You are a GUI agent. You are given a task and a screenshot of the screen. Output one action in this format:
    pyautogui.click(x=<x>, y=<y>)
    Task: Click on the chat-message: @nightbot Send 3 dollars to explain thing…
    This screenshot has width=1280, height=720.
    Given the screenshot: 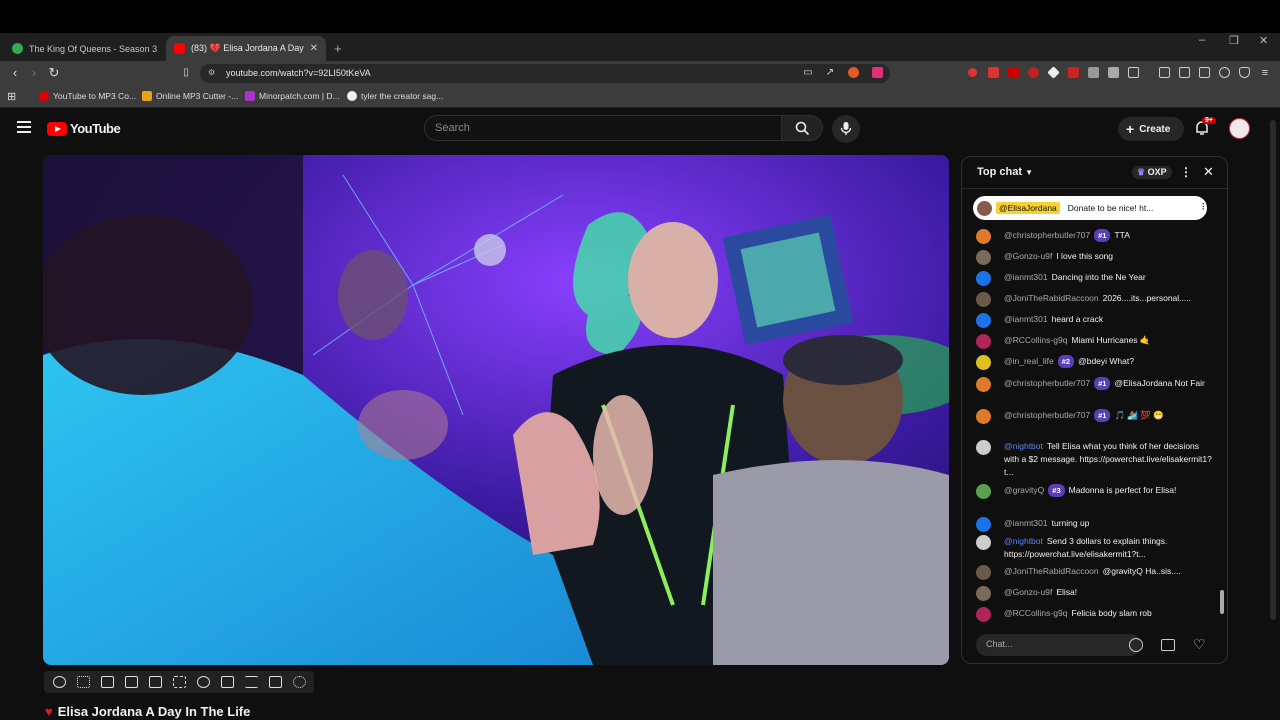 What is the action you would take?
    pyautogui.click(x=1094, y=548)
    